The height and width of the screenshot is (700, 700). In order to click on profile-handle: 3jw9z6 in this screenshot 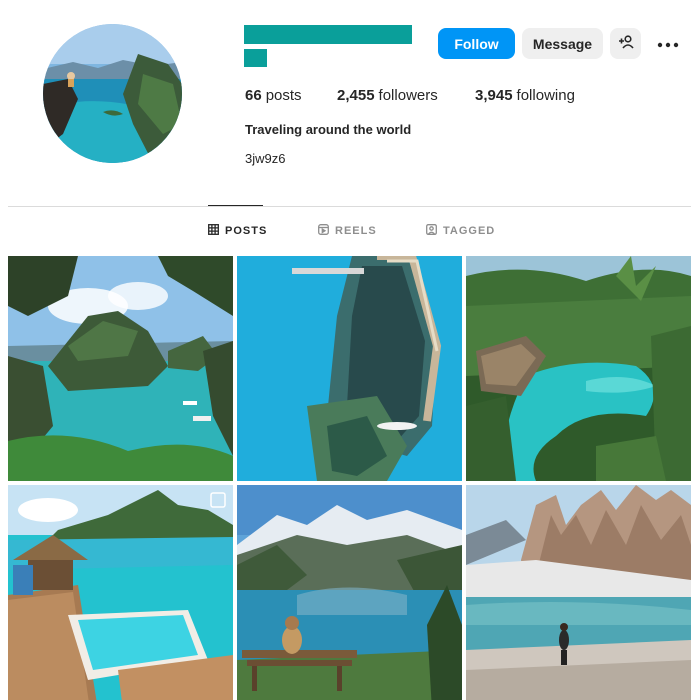, I will do `click(265, 158)`.